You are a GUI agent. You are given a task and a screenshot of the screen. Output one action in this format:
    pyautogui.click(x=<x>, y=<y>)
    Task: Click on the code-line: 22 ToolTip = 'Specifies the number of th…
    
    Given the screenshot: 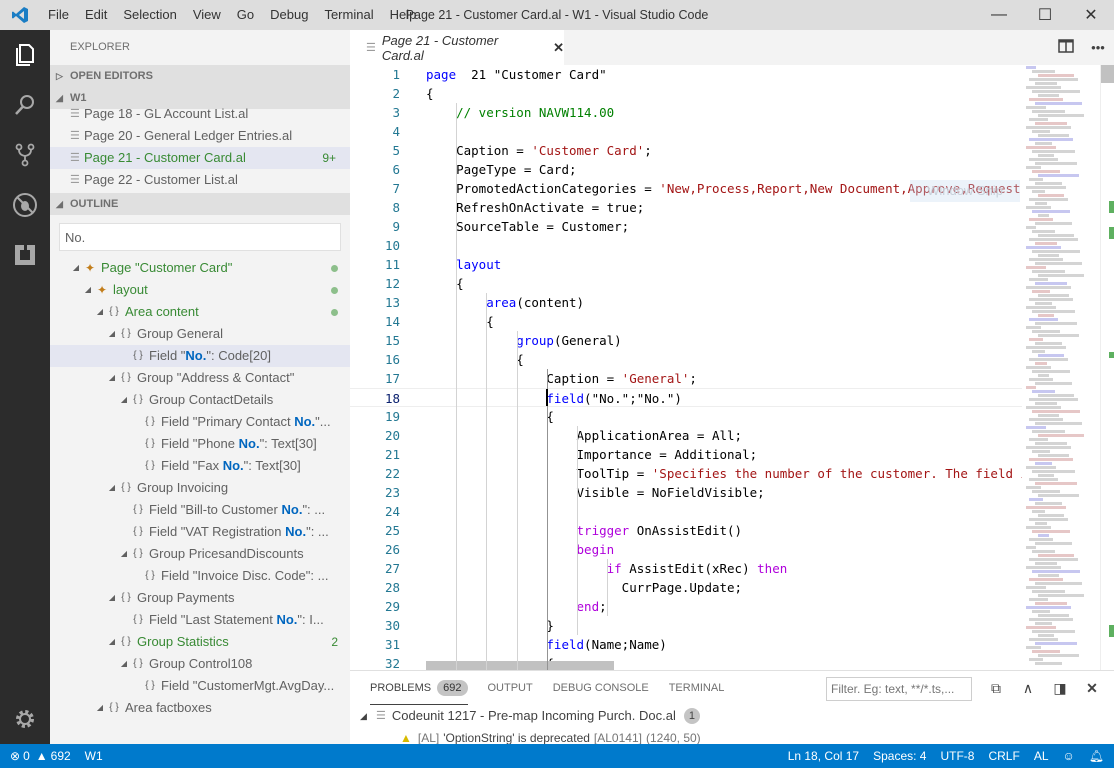 What is the action you would take?
    pyautogui.click(x=686, y=473)
    